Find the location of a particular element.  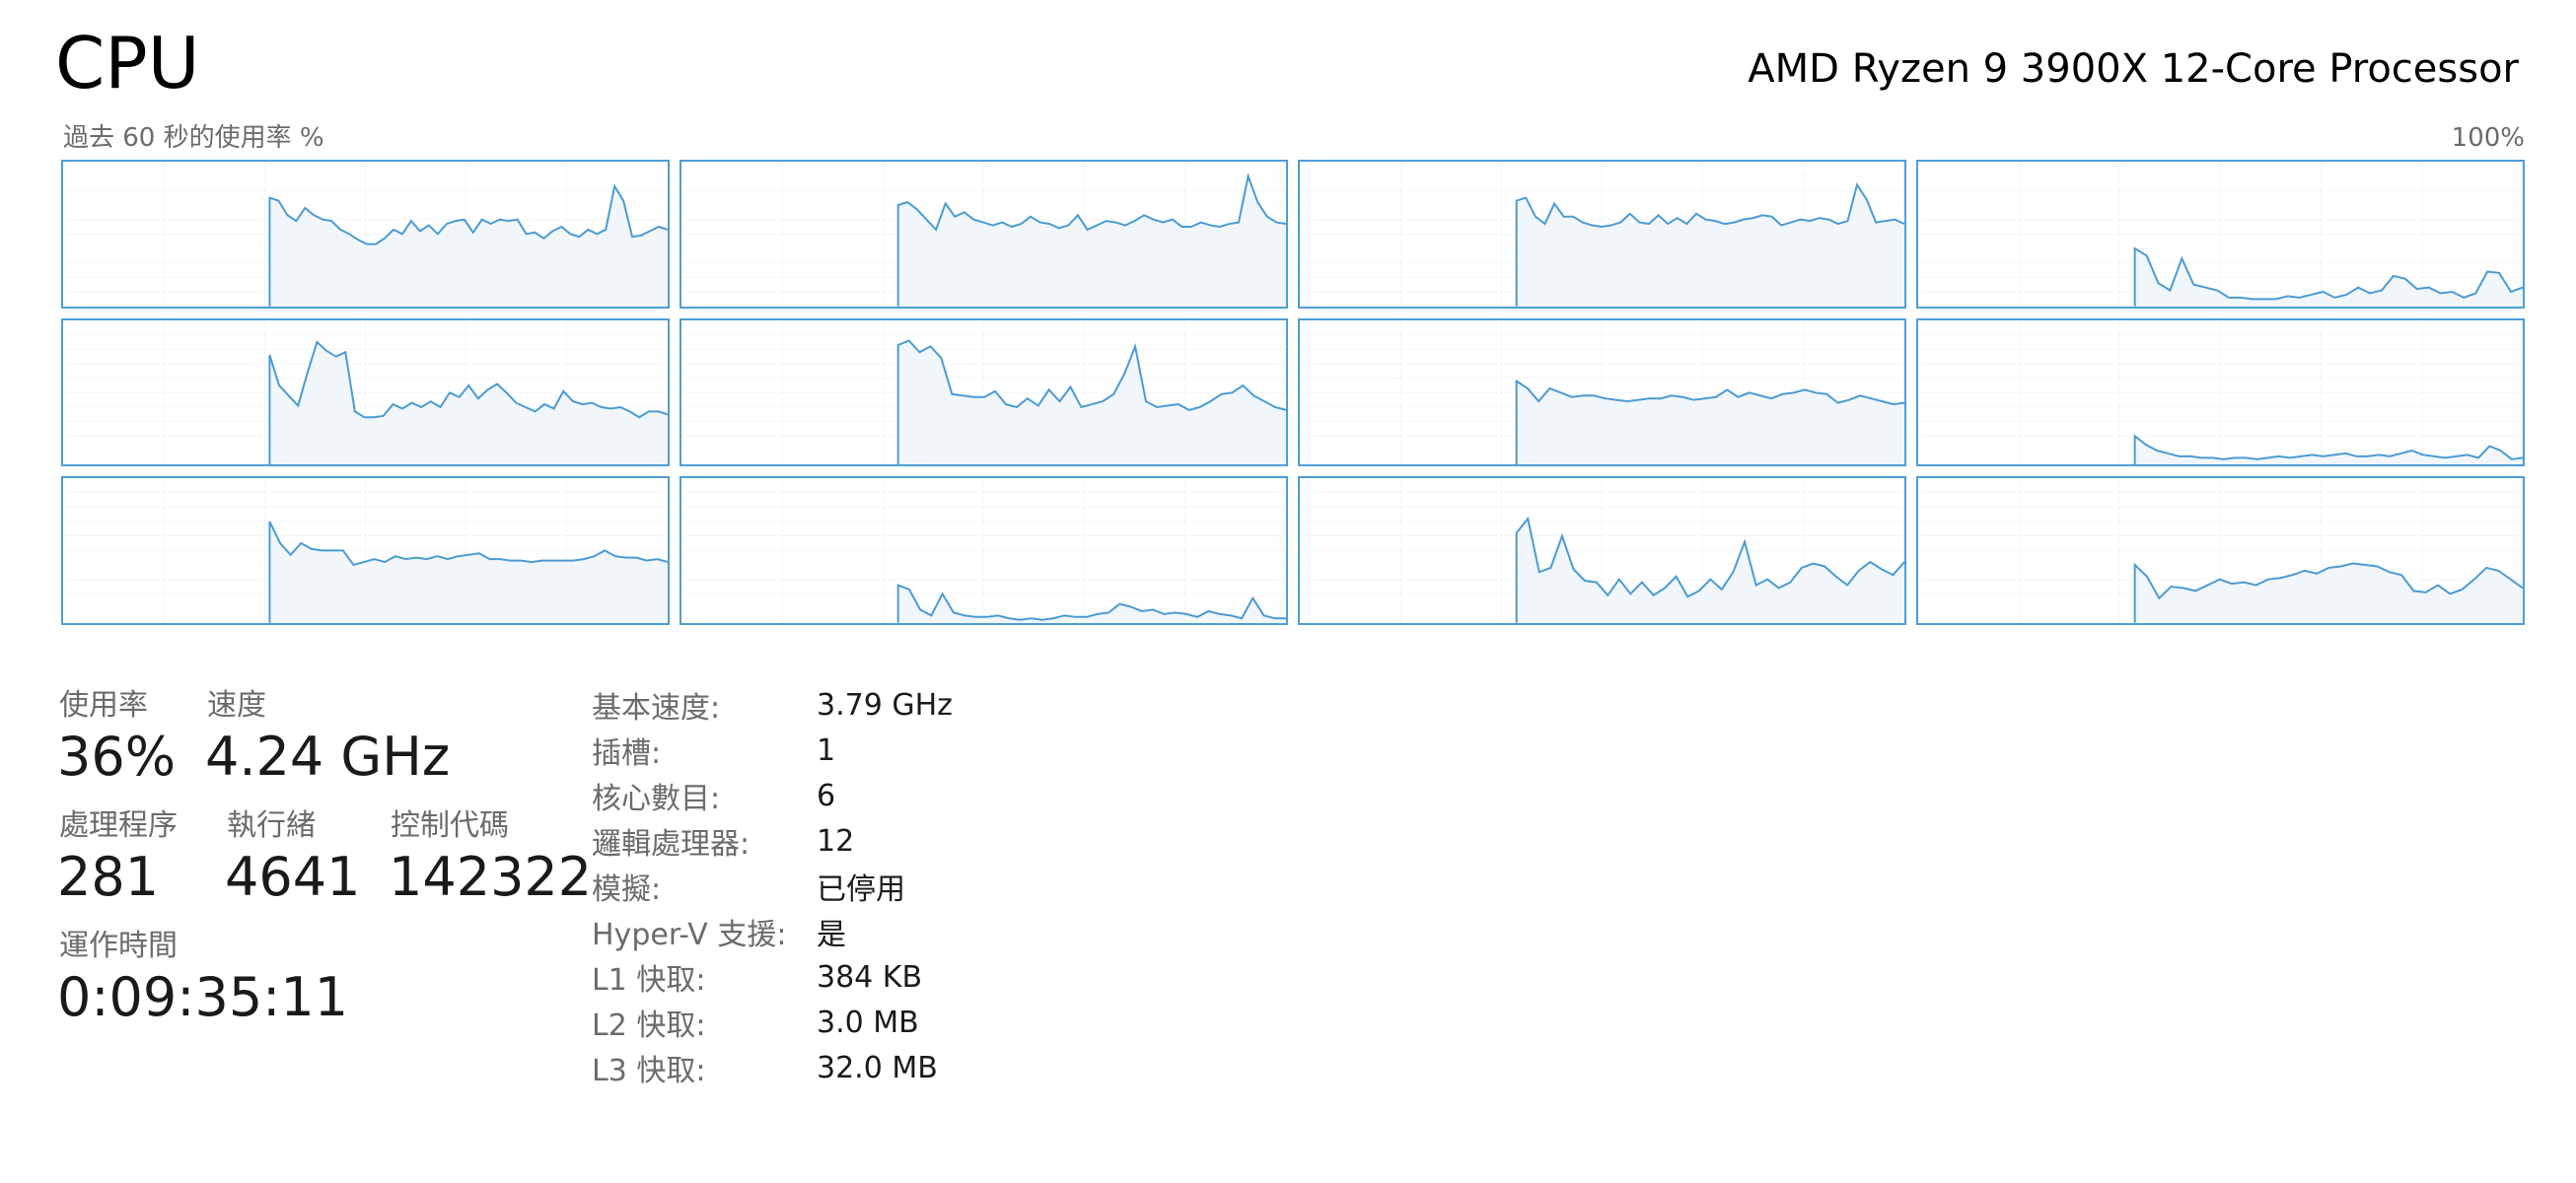

core-graph-2-svg is located at coordinates (983, 234).